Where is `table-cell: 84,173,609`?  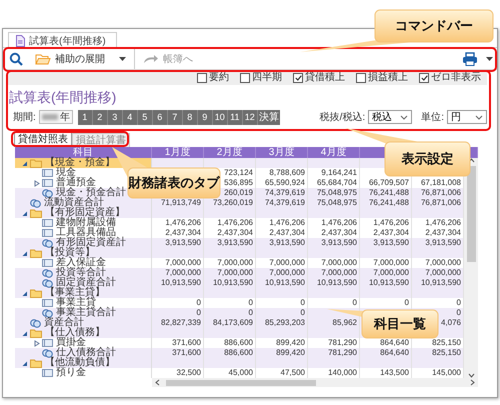
table-cell: 84,173,609 is located at coordinates (232, 323).